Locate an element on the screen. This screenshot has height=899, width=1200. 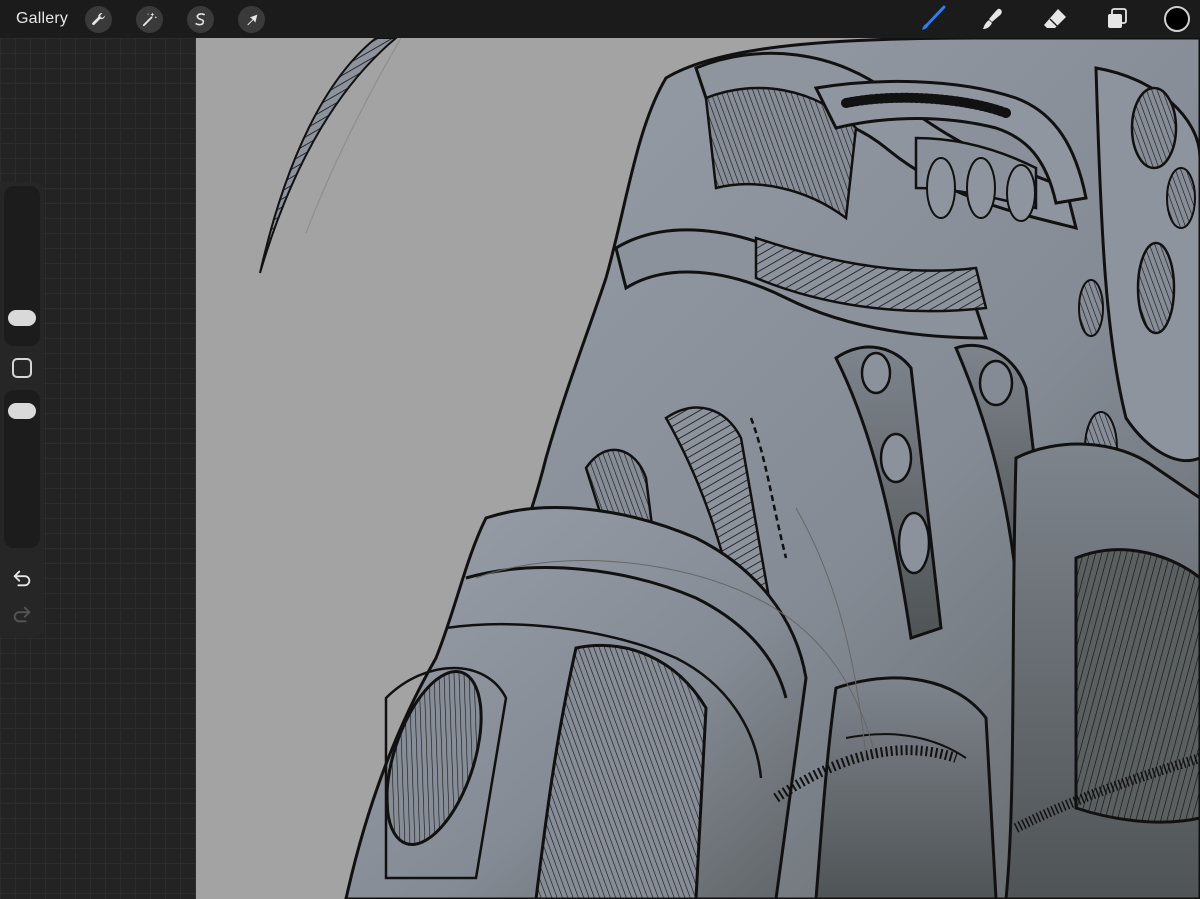
opacity-thumb is located at coordinates (22, 411).